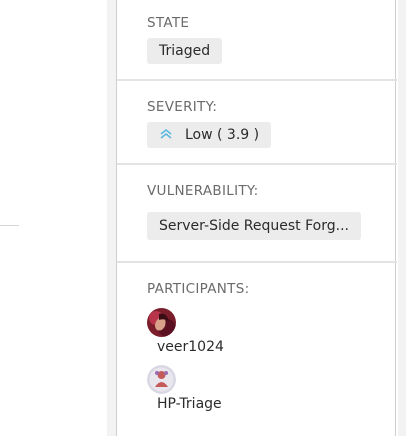 The width and height of the screenshot is (406, 436). What do you see at coordinates (182, 107) in the screenshot?
I see `severity-label: SEVERITY:` at bounding box center [182, 107].